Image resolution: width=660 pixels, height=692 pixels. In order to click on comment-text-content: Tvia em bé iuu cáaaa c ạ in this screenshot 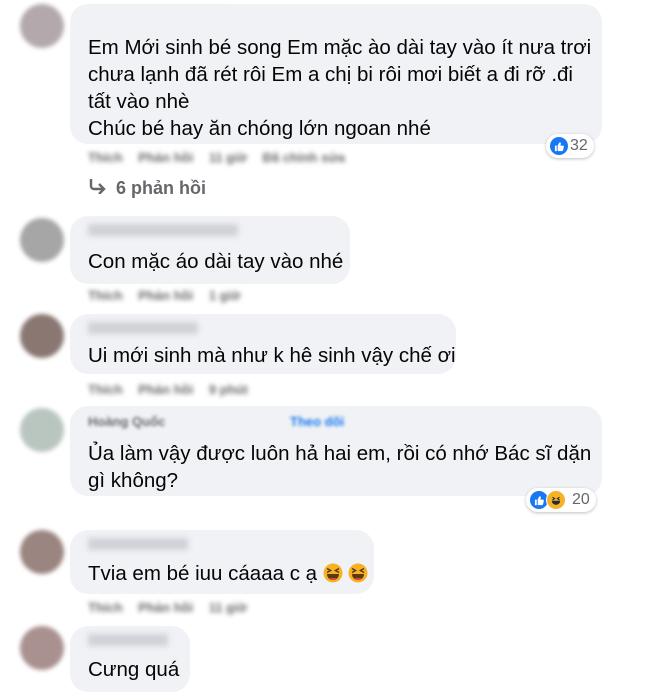, I will do `click(203, 573)`.